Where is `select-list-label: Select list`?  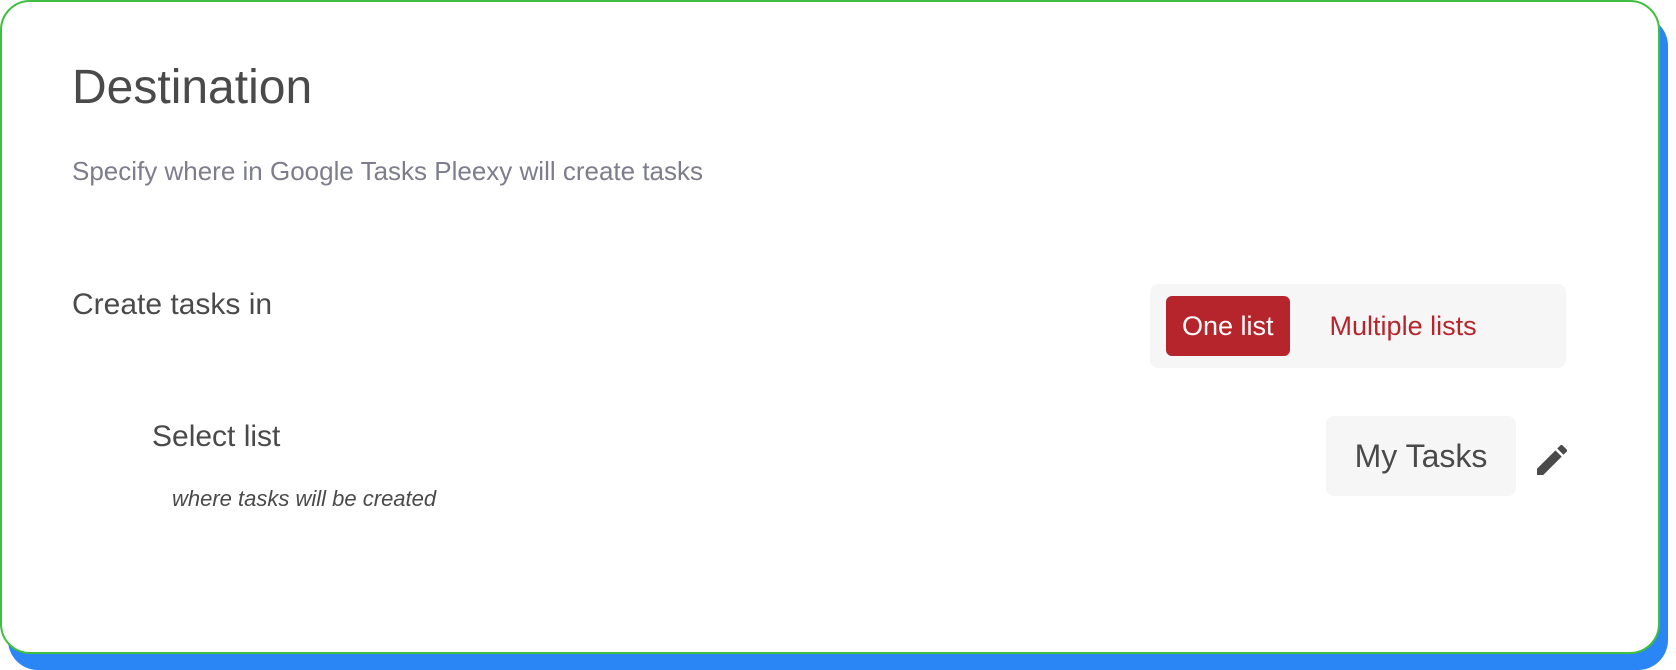 select-list-label: Select list is located at coordinates (216, 436).